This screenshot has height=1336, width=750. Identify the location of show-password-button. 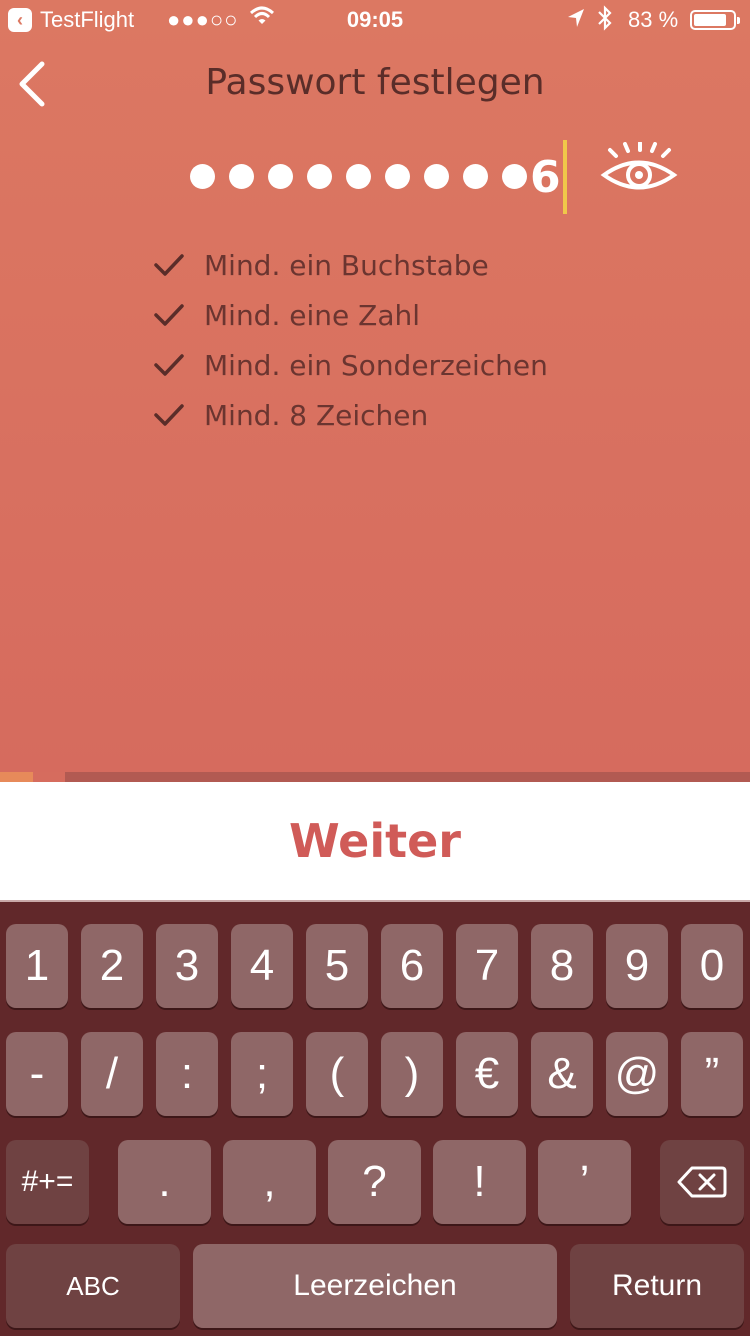
(639, 171).